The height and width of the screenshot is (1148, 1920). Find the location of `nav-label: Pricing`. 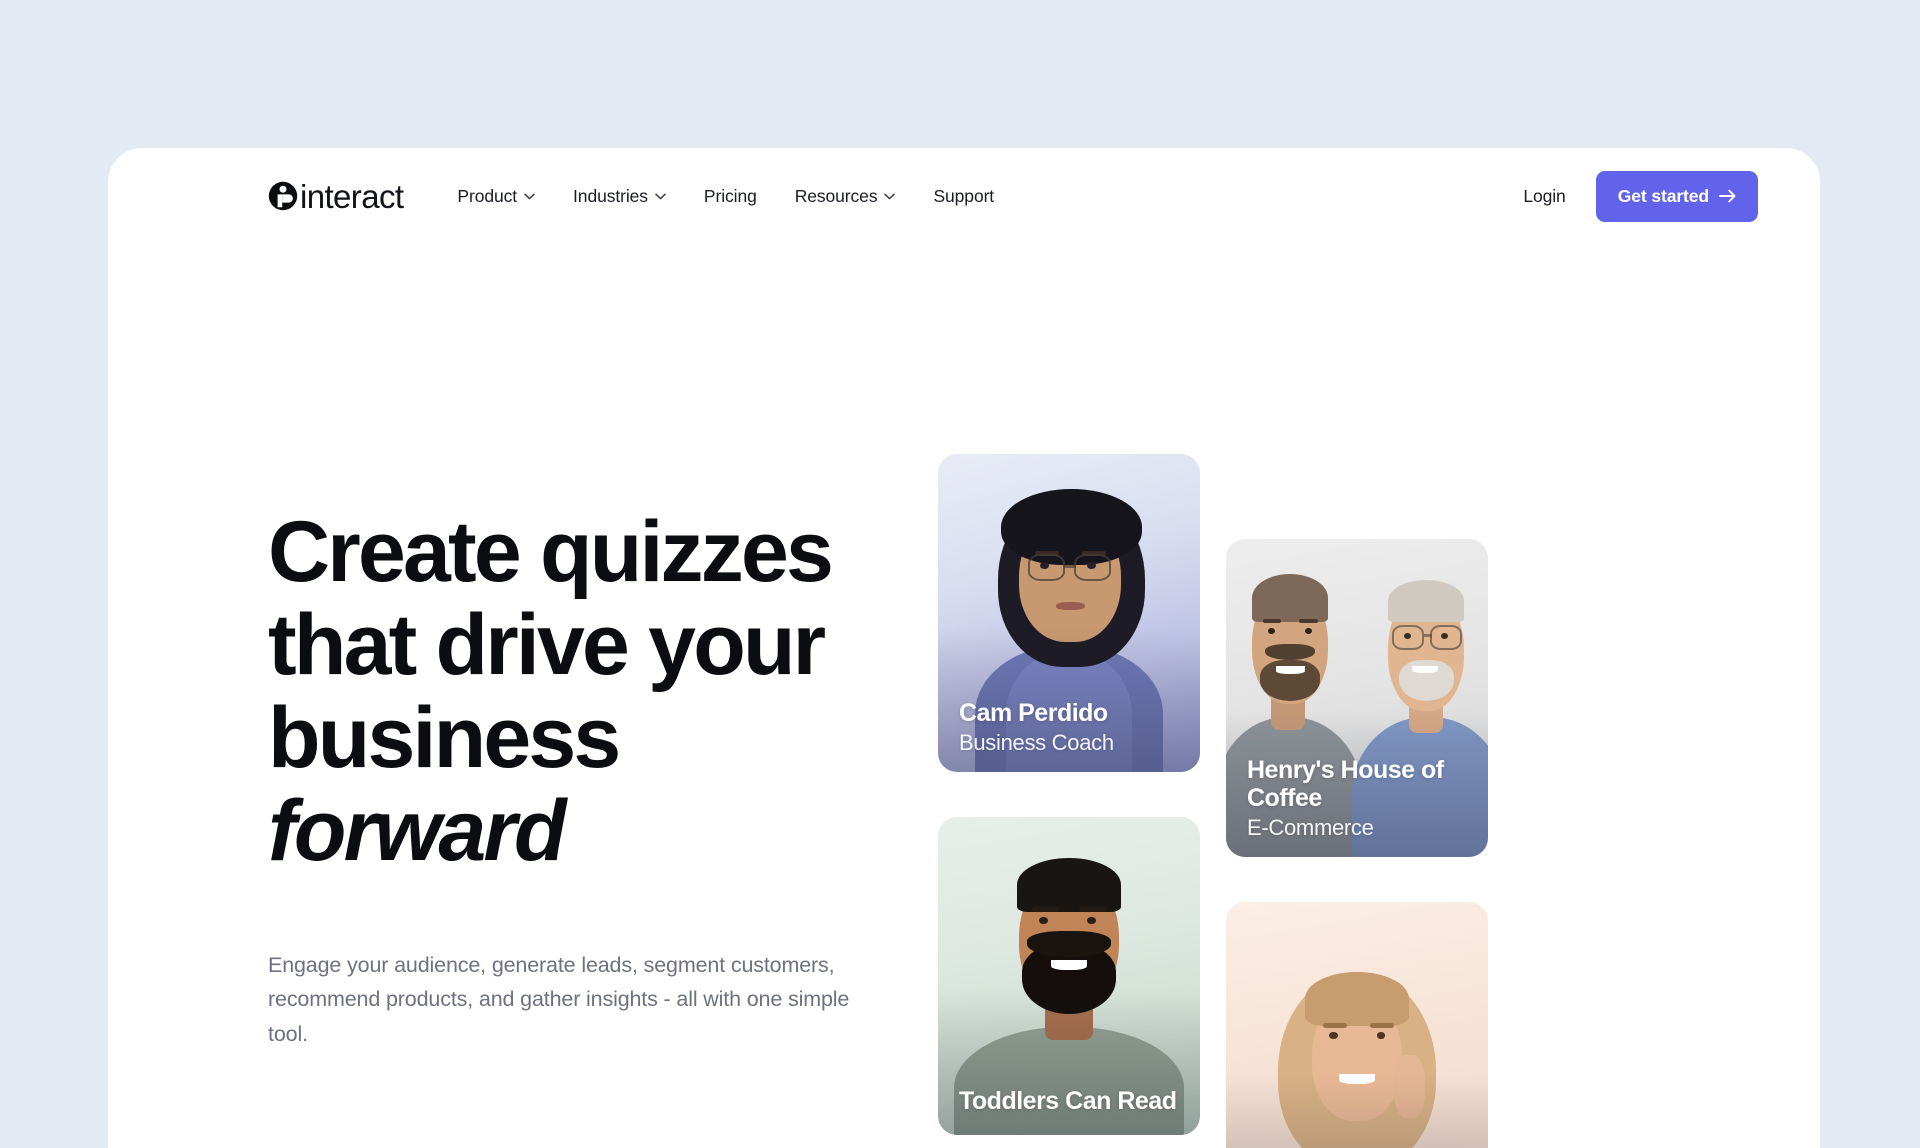

nav-label: Pricing is located at coordinates (730, 195).